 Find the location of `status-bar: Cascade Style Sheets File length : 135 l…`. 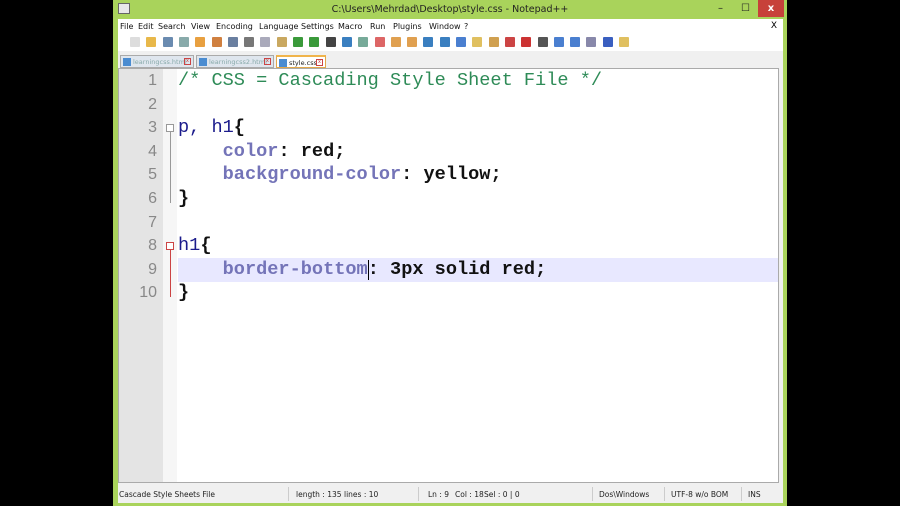

status-bar: Cascade Style Sheets File length : 135 l… is located at coordinates (450, 494).